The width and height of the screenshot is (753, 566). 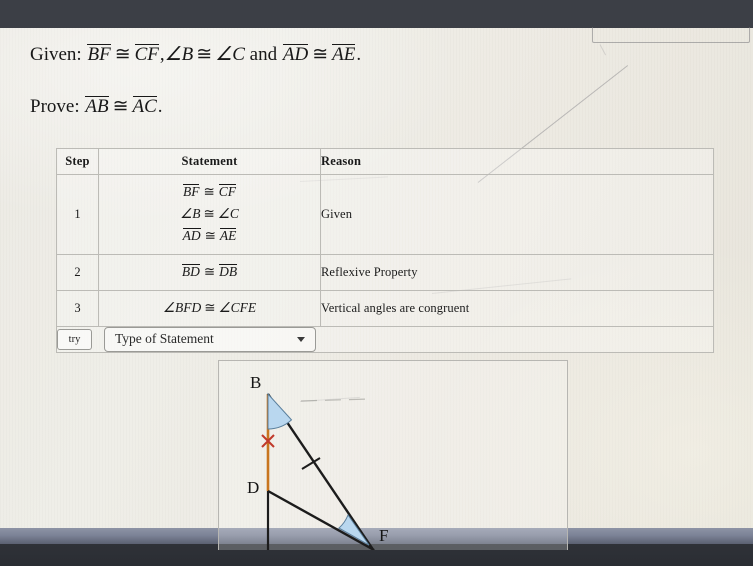 I want to click on statement-stack: ∠BFD ≅ ∠CFE, so click(x=209, y=308).